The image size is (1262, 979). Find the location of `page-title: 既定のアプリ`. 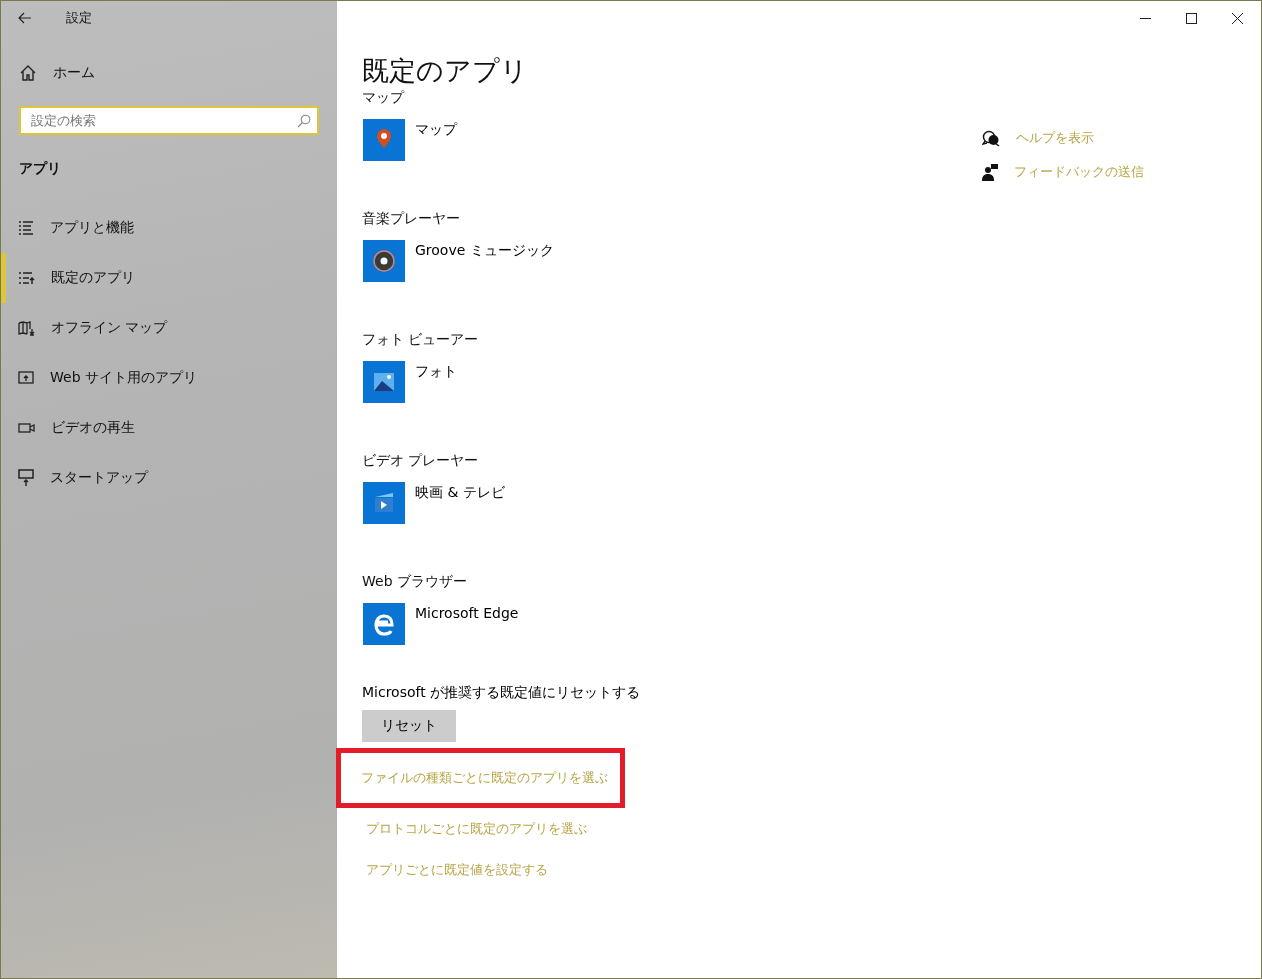

page-title: 既定のアプリ is located at coordinates (445, 71).